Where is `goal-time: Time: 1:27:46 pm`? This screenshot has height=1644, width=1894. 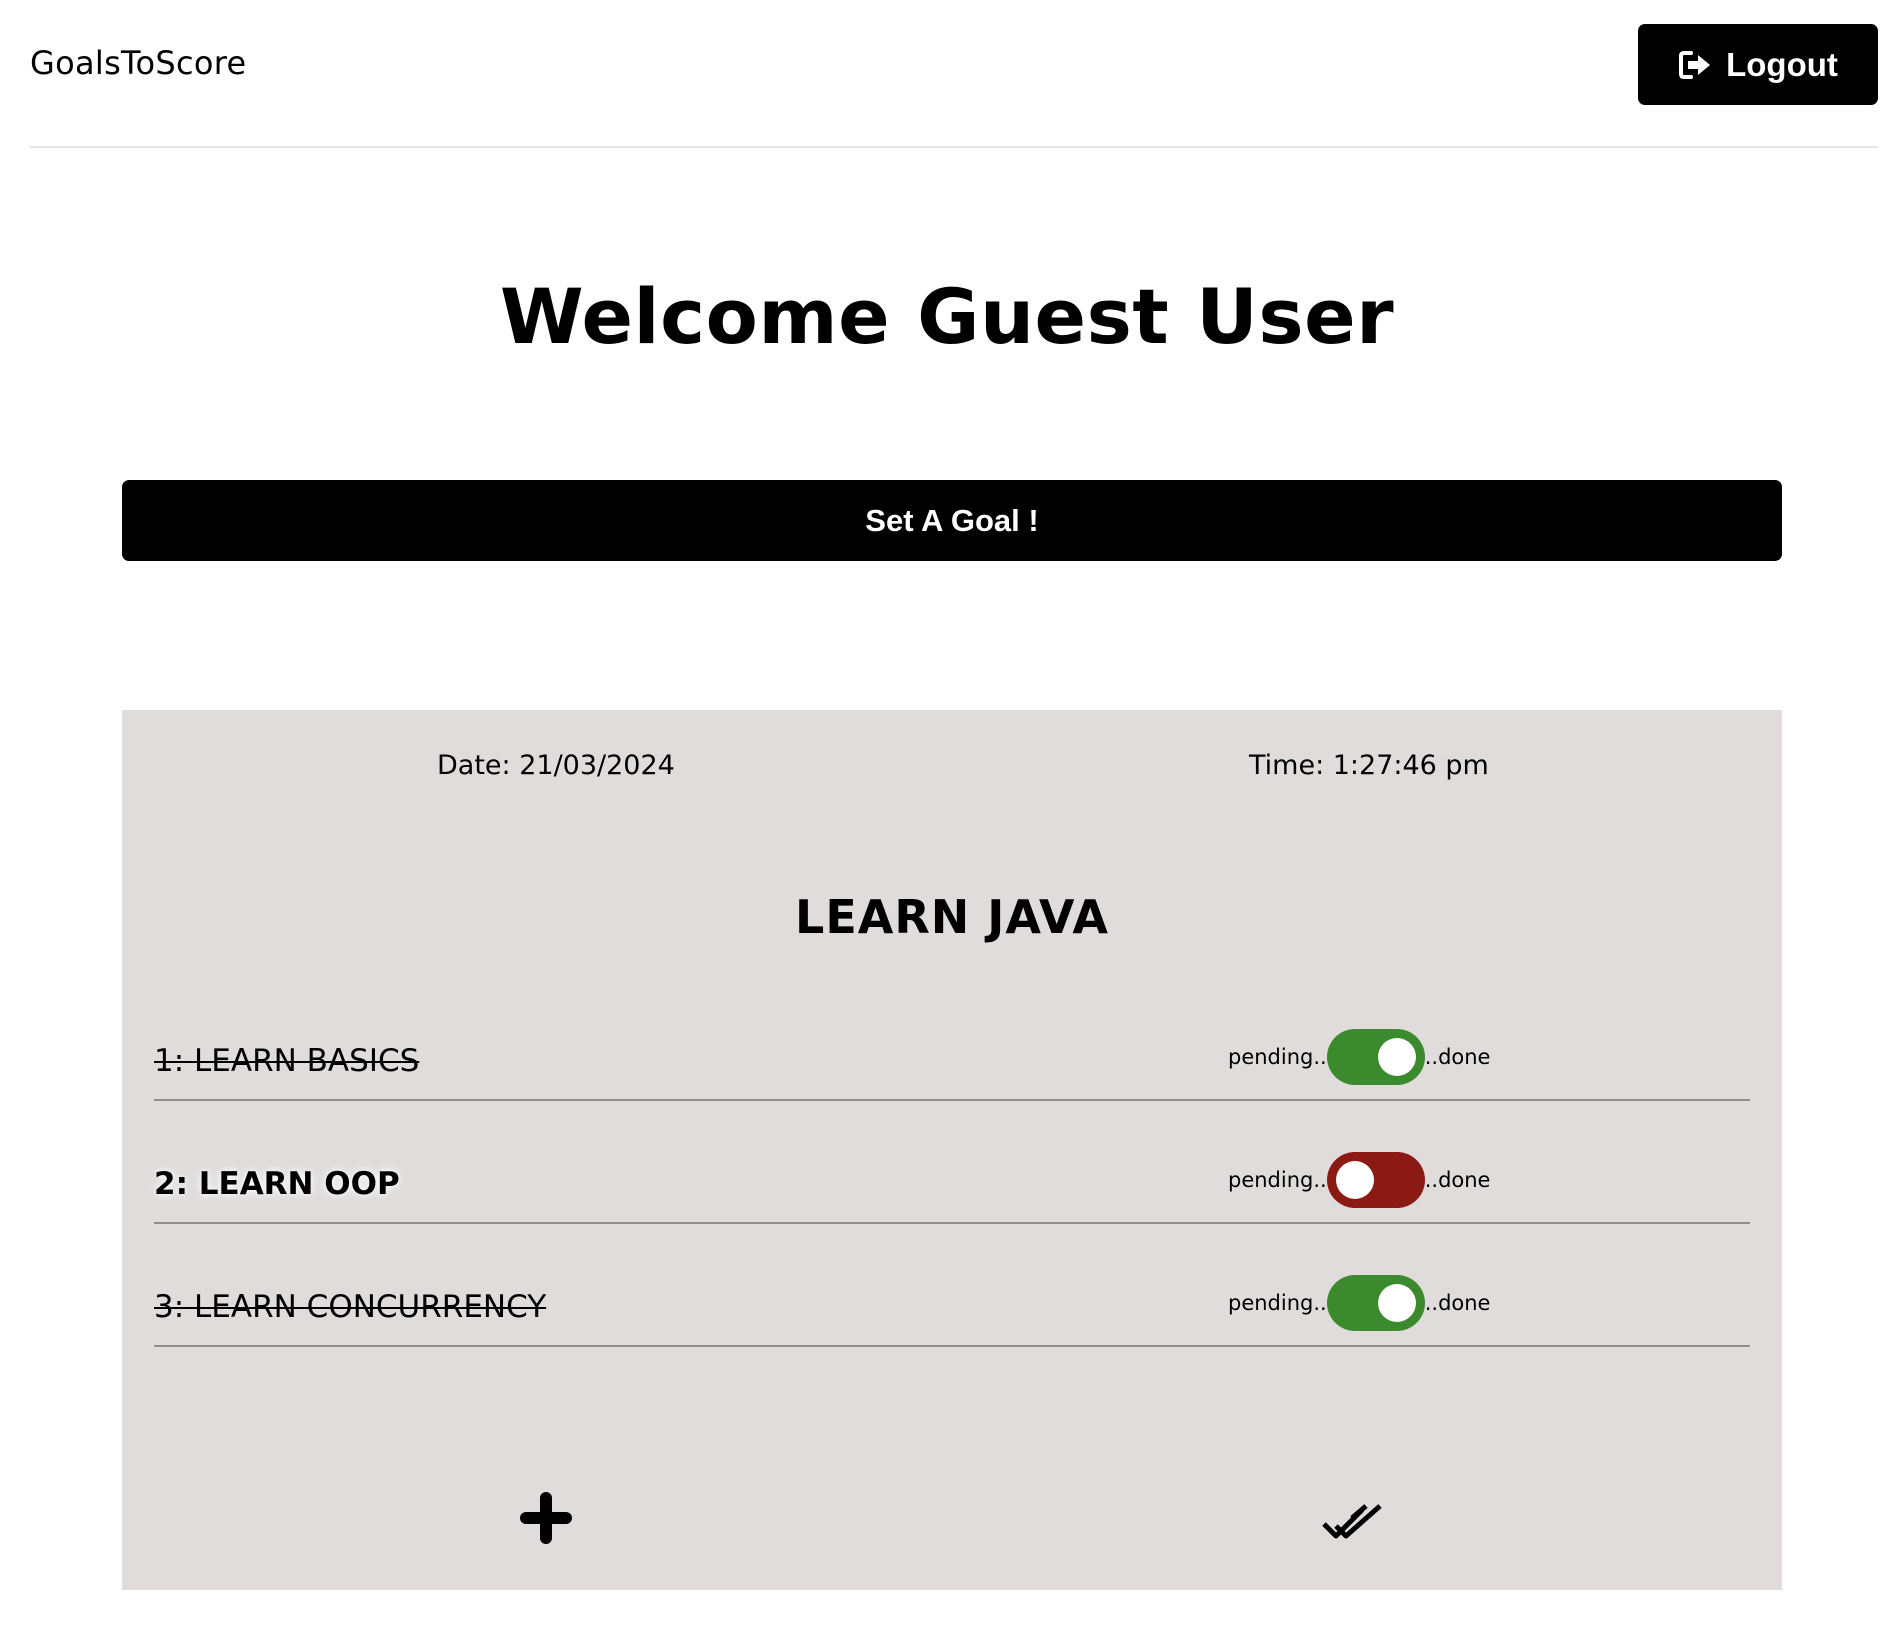 goal-time: Time: 1:27:46 pm is located at coordinates (1369, 765).